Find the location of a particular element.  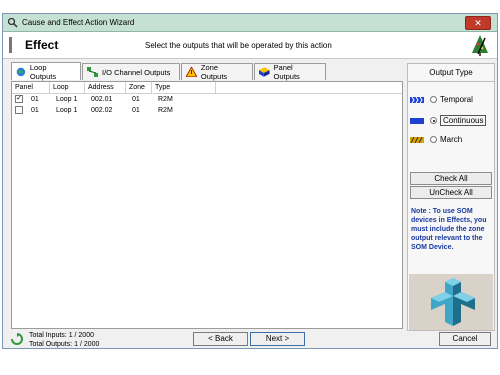

window-title: Cause and Effect Action Wizard is located at coordinates (78, 22).